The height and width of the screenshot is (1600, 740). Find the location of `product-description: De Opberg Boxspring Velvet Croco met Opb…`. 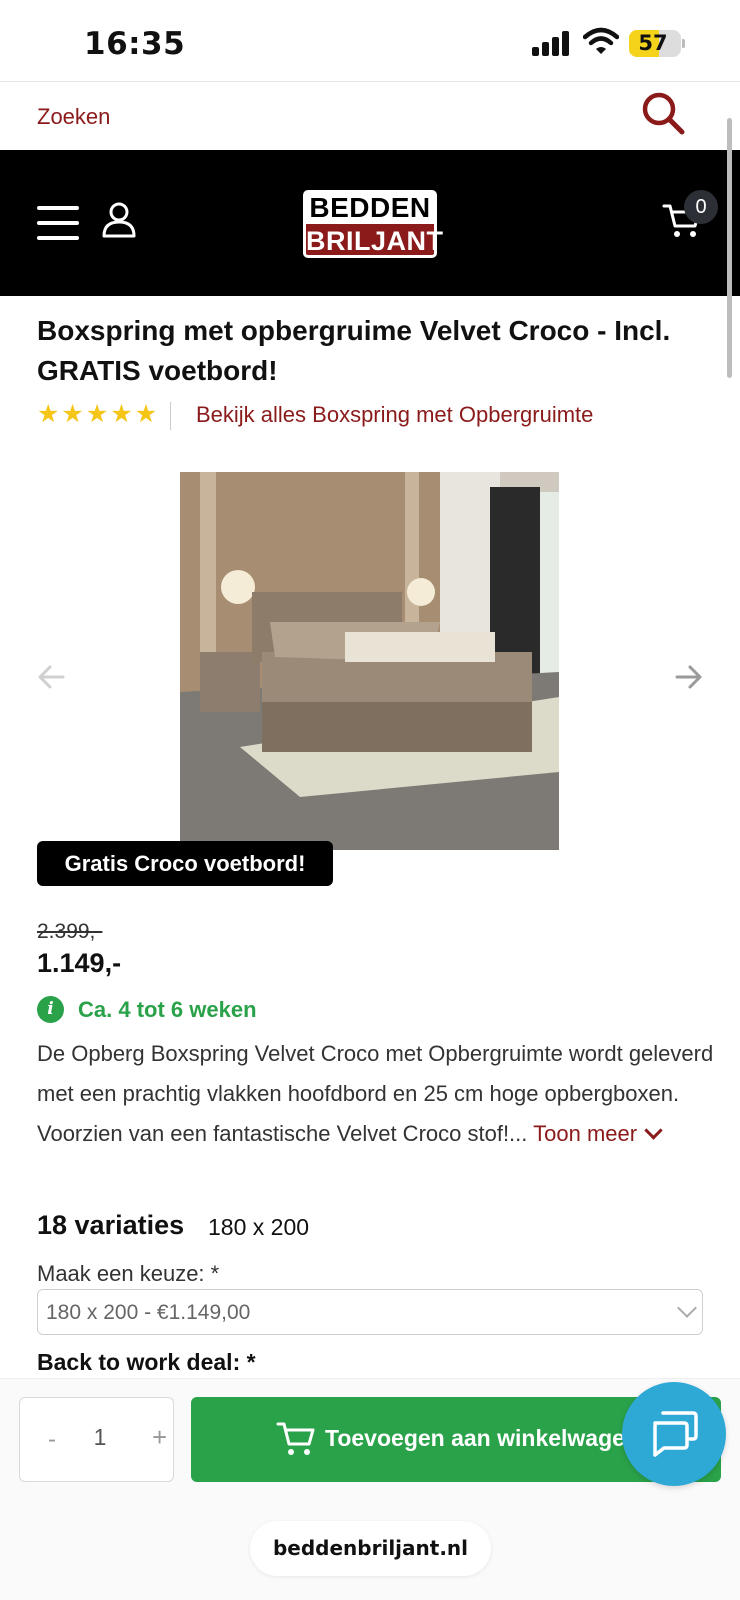

product-description: De Opberg Boxspring Velvet Croco met Opb… is located at coordinates (377, 1094).